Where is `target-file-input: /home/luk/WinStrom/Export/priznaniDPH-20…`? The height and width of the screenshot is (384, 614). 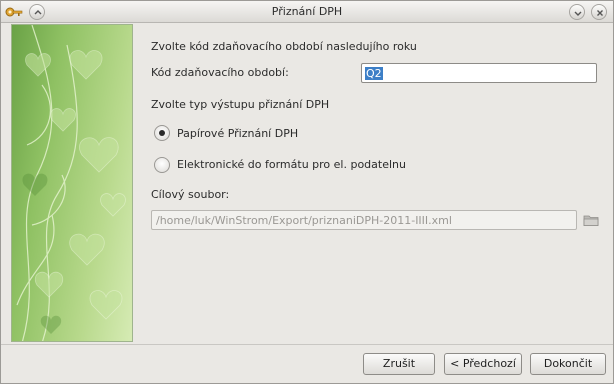
target-file-input: /home/luk/WinStrom/Export/priznaniDPH-20… is located at coordinates (364, 220).